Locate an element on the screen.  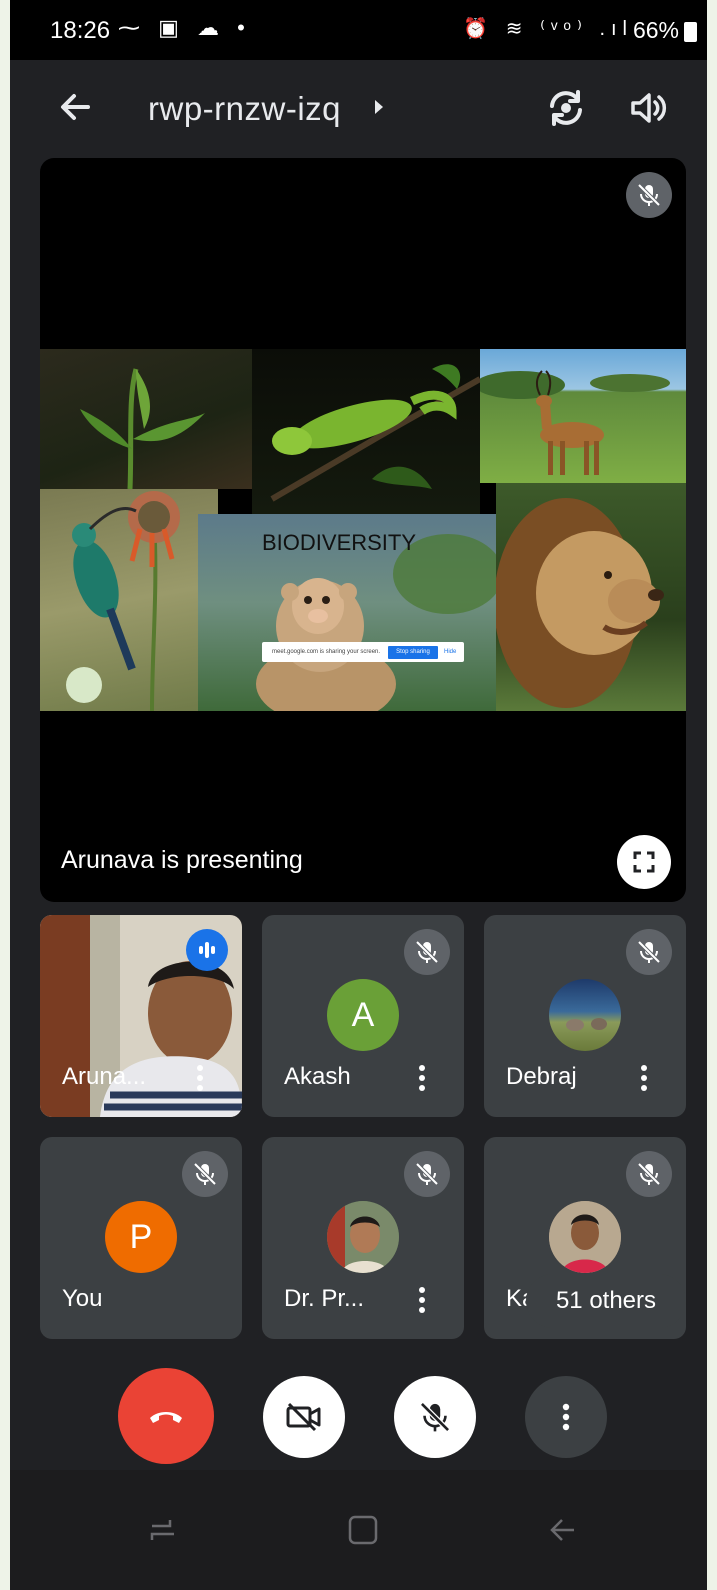
back-arrow-icon is located at coordinates (75, 107).